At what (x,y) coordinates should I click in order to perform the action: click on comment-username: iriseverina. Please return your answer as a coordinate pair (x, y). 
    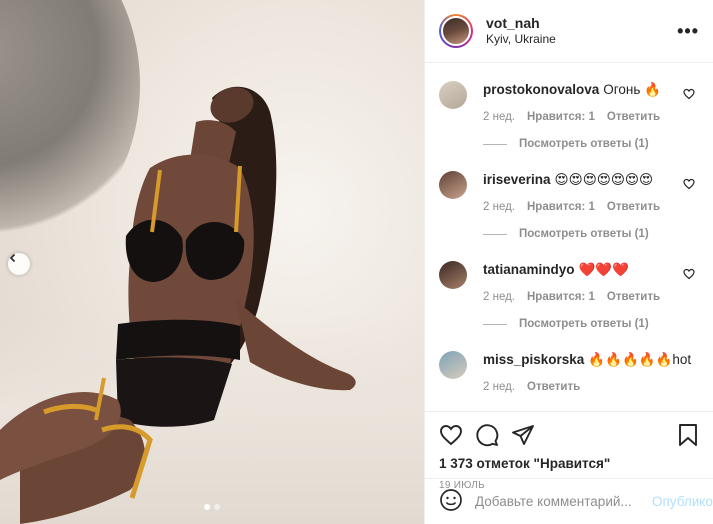
    Looking at the image, I should click on (517, 179).